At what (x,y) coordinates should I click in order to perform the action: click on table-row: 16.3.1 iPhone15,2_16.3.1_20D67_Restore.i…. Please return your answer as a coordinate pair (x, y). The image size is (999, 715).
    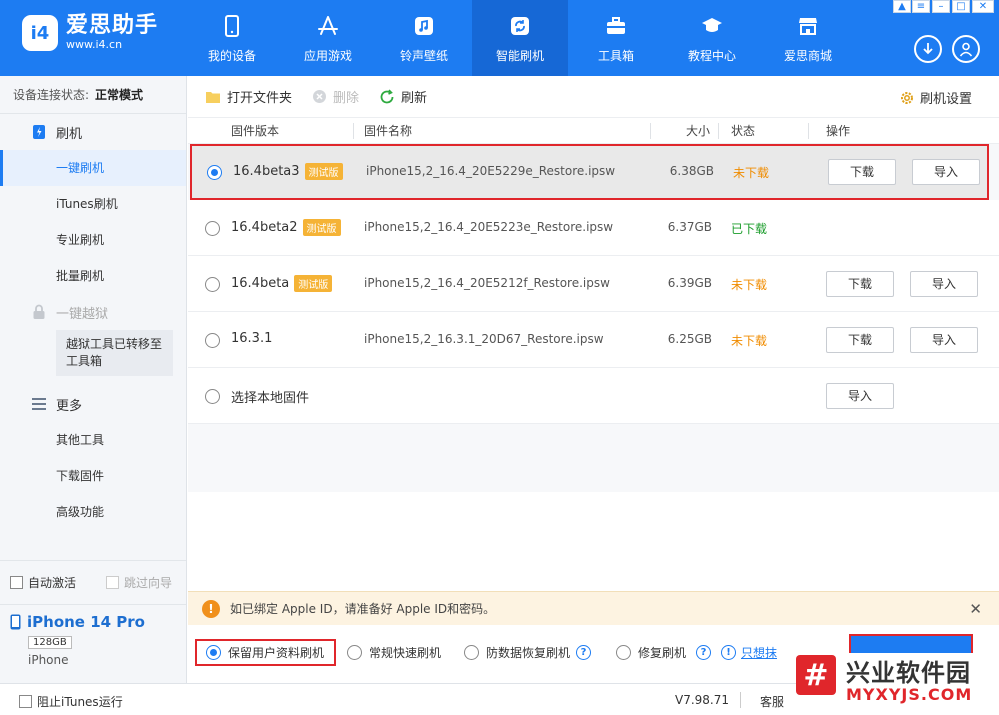
    Looking at the image, I should click on (593, 340).